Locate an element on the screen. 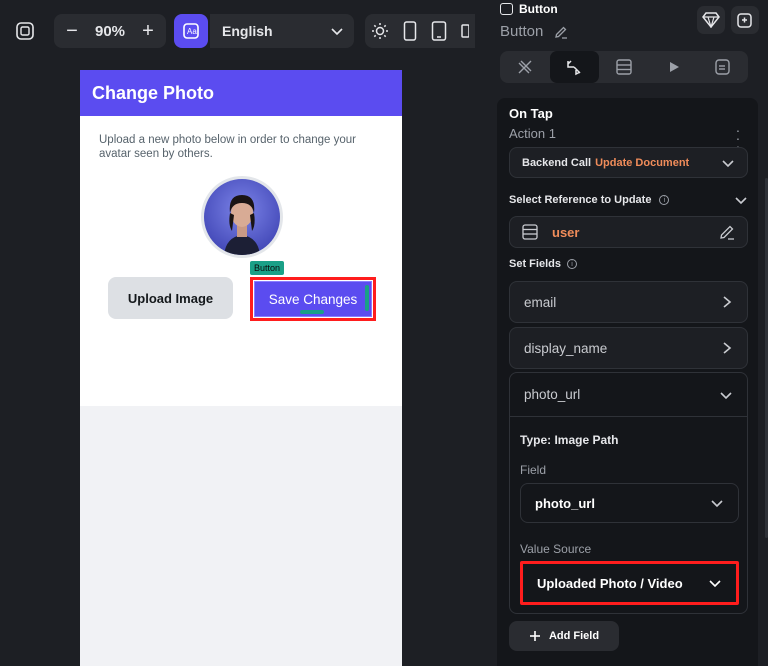 The height and width of the screenshot is (666, 768). set-fields-row: Set Fields i is located at coordinates (543, 264).